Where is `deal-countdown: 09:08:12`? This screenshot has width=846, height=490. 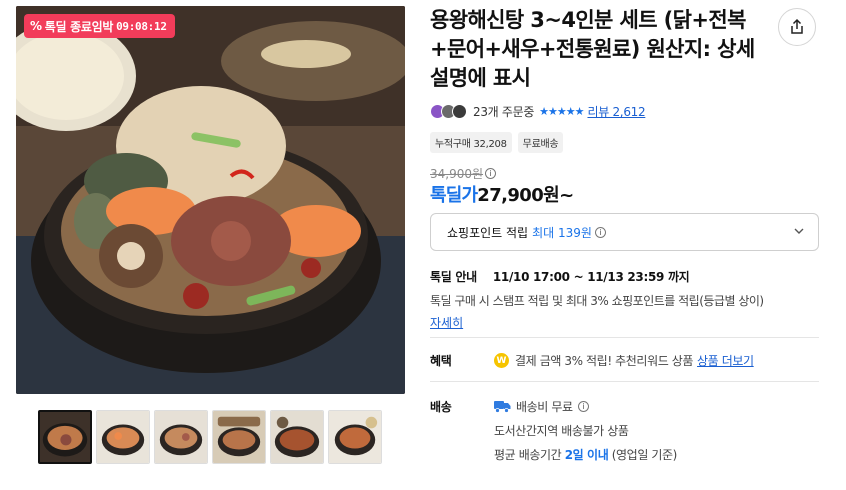 deal-countdown: 09:08:12 is located at coordinates (141, 26).